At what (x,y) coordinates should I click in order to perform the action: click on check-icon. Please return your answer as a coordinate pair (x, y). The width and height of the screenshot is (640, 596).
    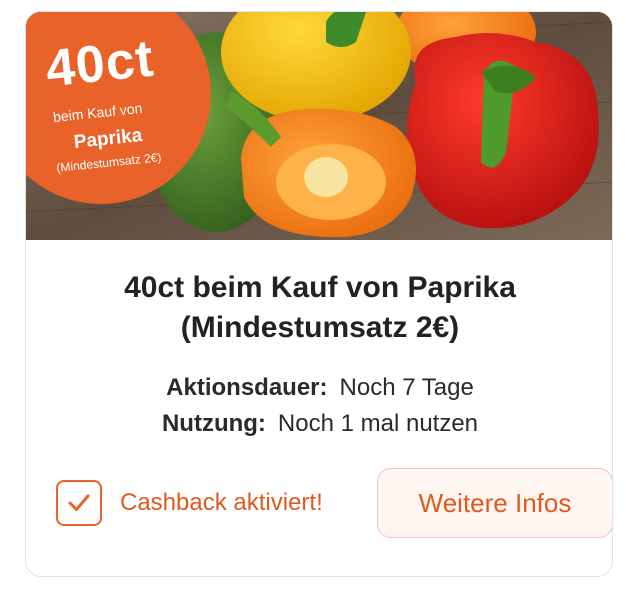
    Looking at the image, I should click on (79, 502).